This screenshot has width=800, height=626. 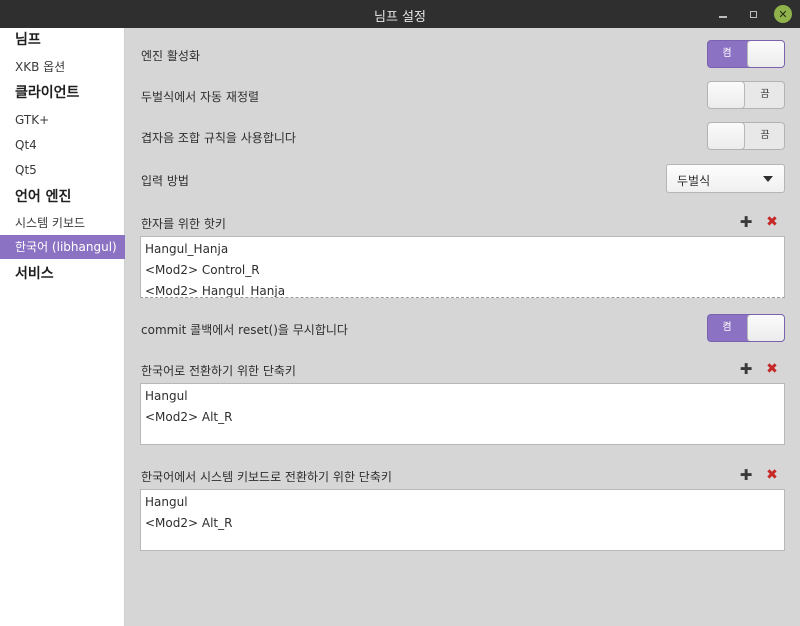 I want to click on minimize-icon, so click(x=723, y=14).